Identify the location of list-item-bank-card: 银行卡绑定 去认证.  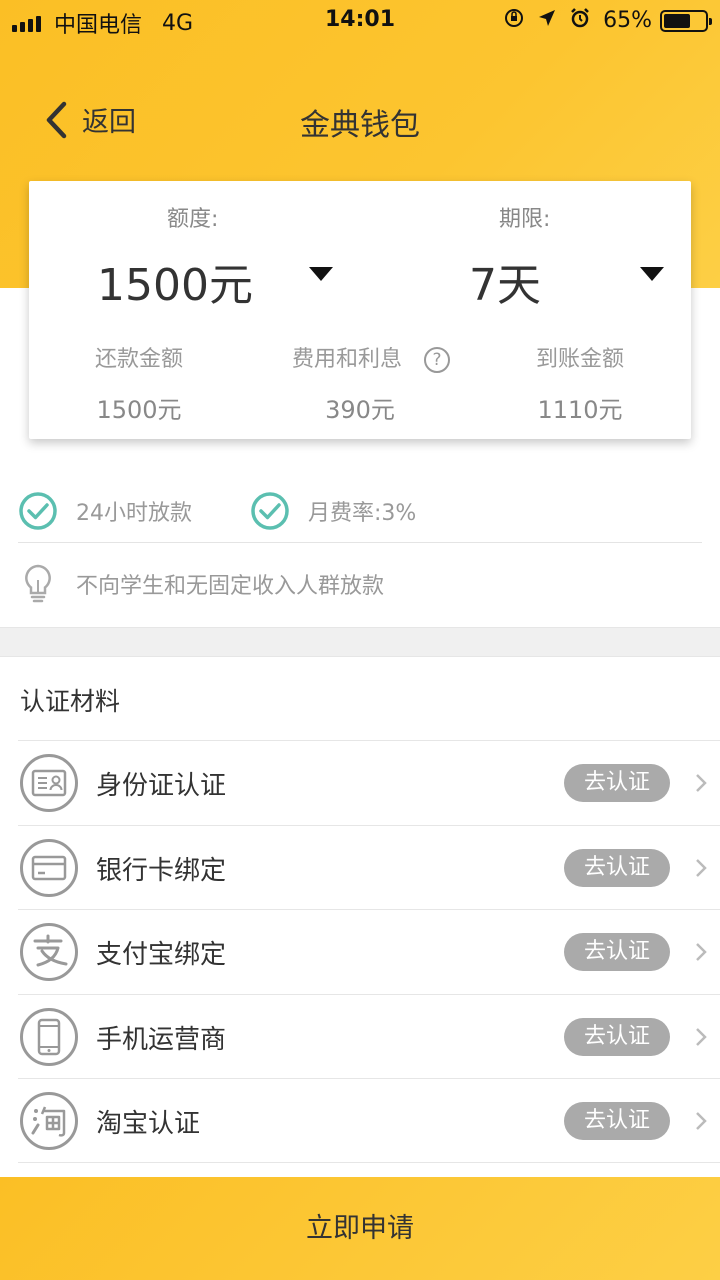
(369, 867).